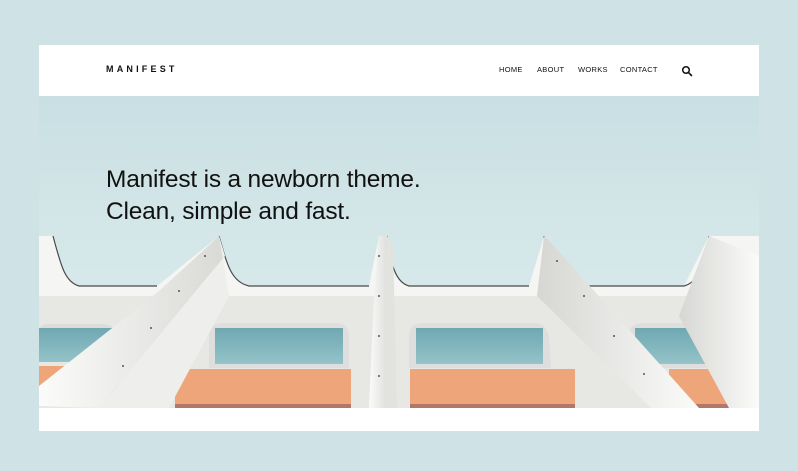 This screenshot has width=798, height=471. I want to click on site-header: MANIFEST HOME ABOUT WORKS CONTACT, so click(399, 70).